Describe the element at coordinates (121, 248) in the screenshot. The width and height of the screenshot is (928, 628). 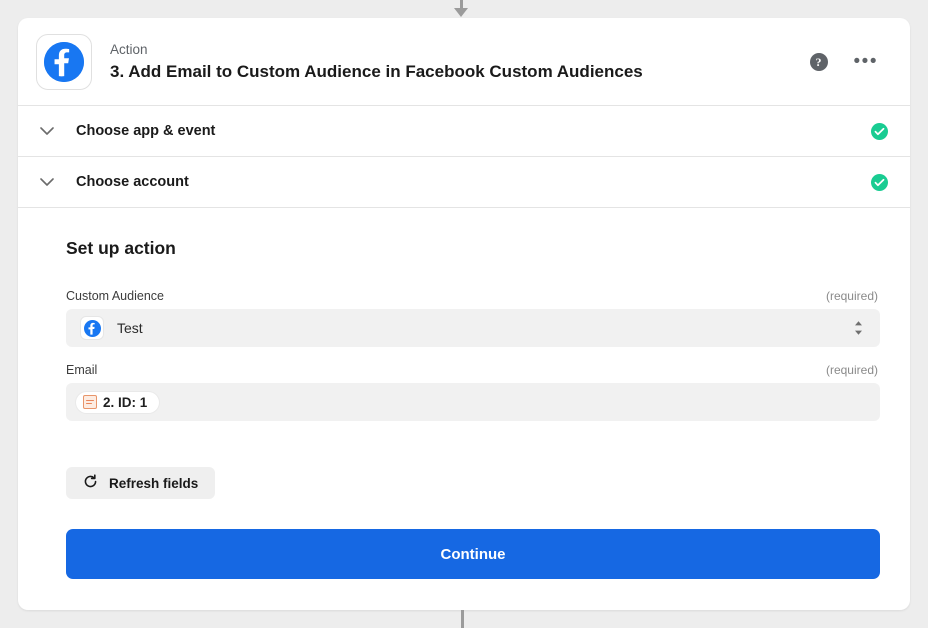
I see `setup-action-title: Set up action` at that location.